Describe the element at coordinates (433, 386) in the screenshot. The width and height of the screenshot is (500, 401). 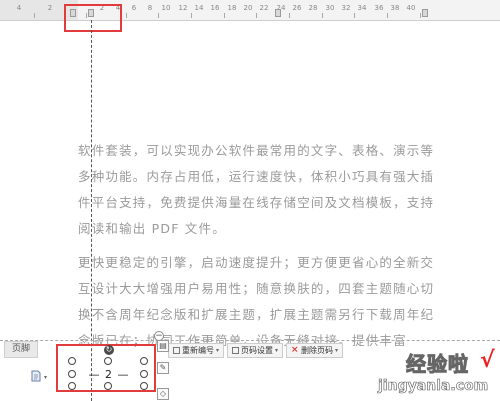
I see `watermark-url: jingyanla.com` at that location.